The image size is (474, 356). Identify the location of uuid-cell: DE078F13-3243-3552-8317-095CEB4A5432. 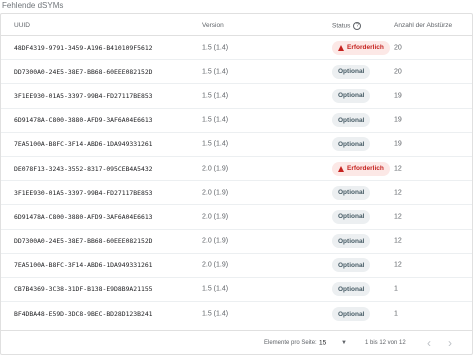
(83, 168).